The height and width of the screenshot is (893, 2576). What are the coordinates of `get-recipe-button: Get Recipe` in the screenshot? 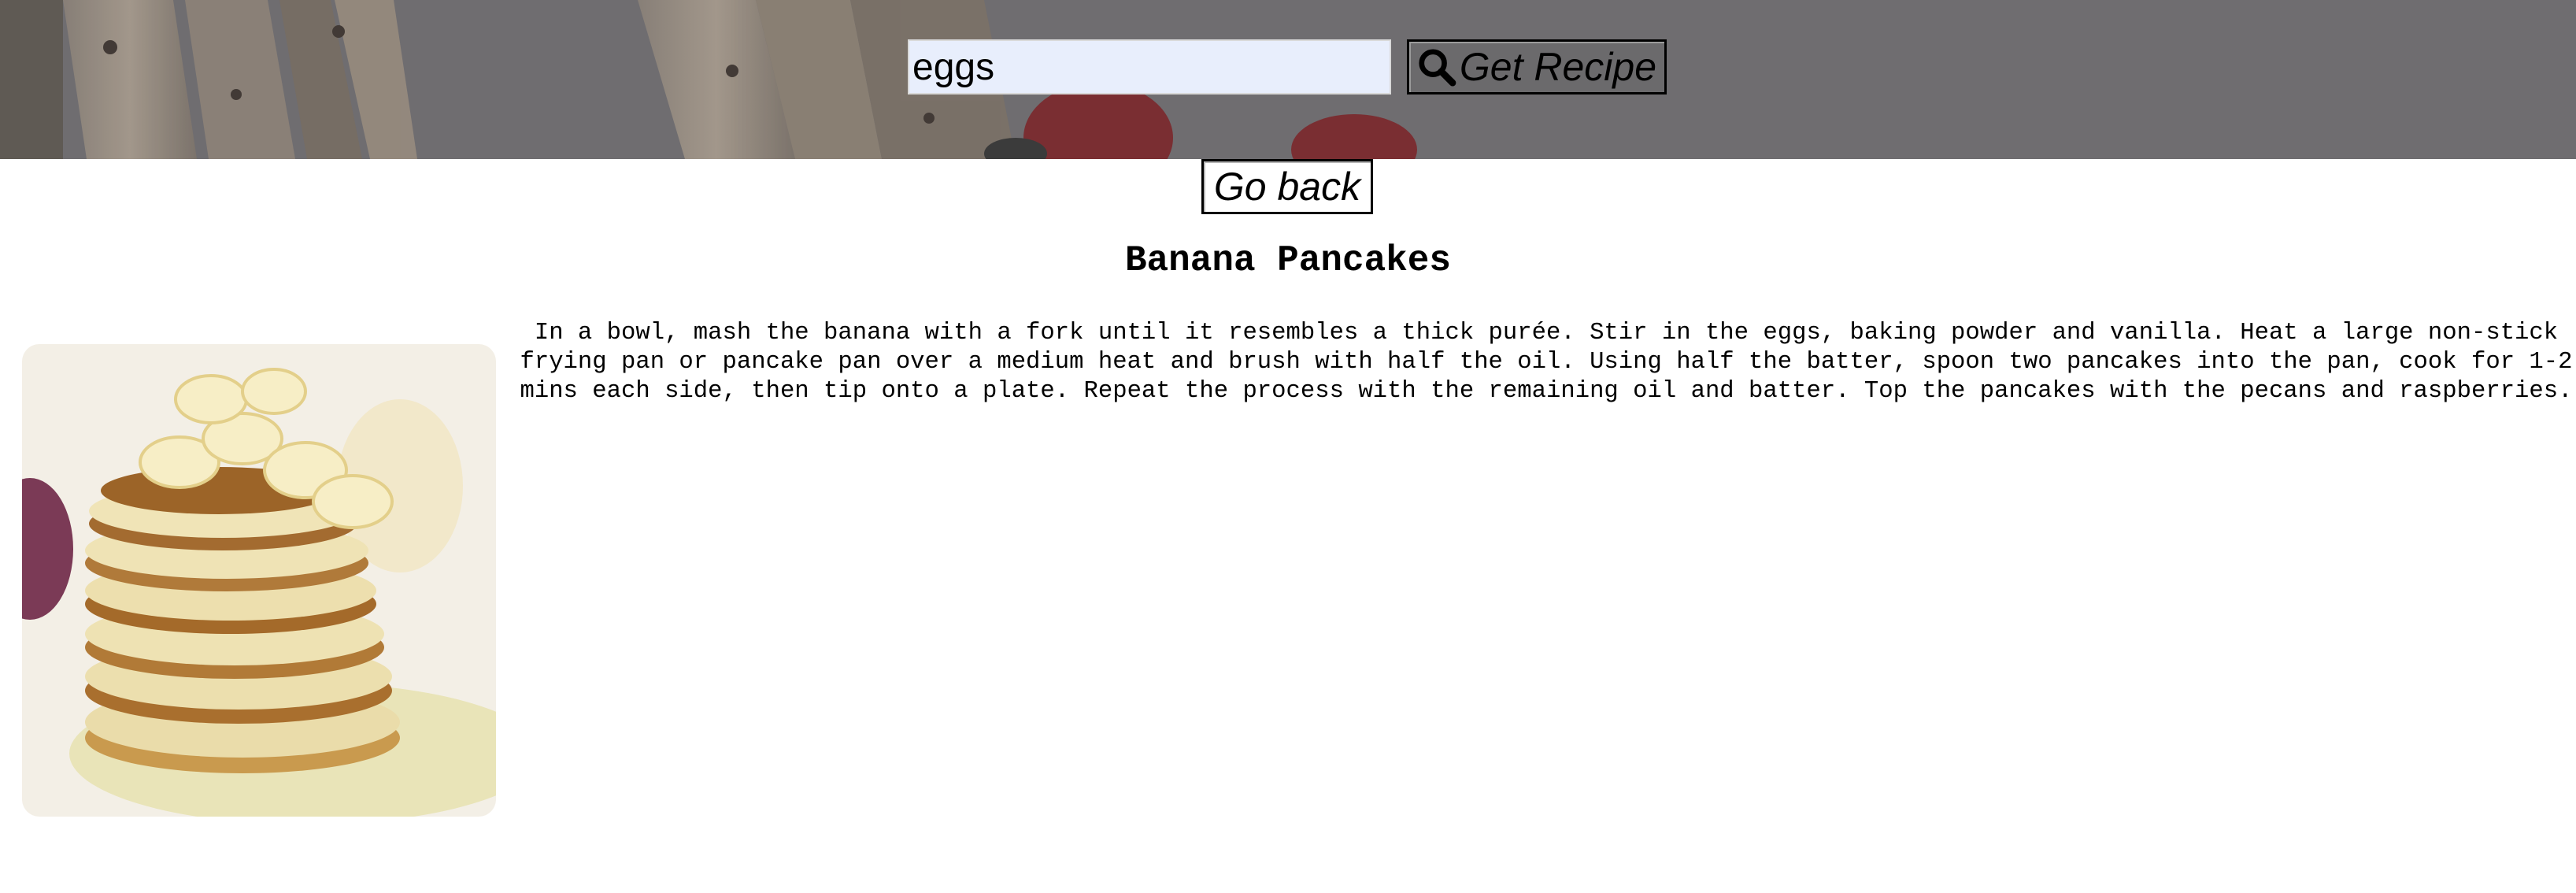 It's located at (1537, 66).